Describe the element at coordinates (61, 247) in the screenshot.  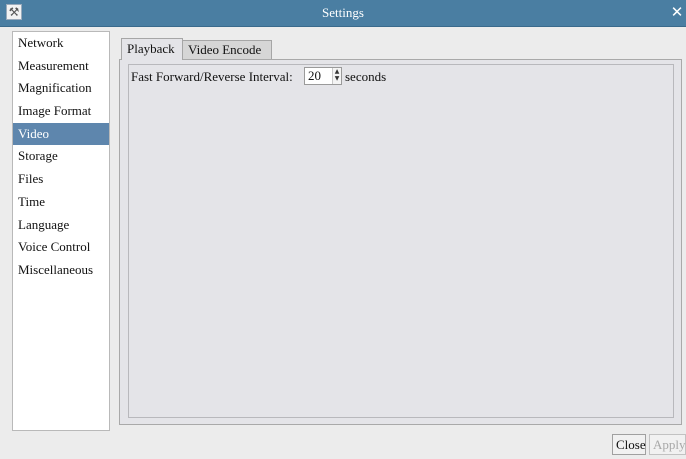
I see `sidebar-item-voice-control: Voice Control` at that location.